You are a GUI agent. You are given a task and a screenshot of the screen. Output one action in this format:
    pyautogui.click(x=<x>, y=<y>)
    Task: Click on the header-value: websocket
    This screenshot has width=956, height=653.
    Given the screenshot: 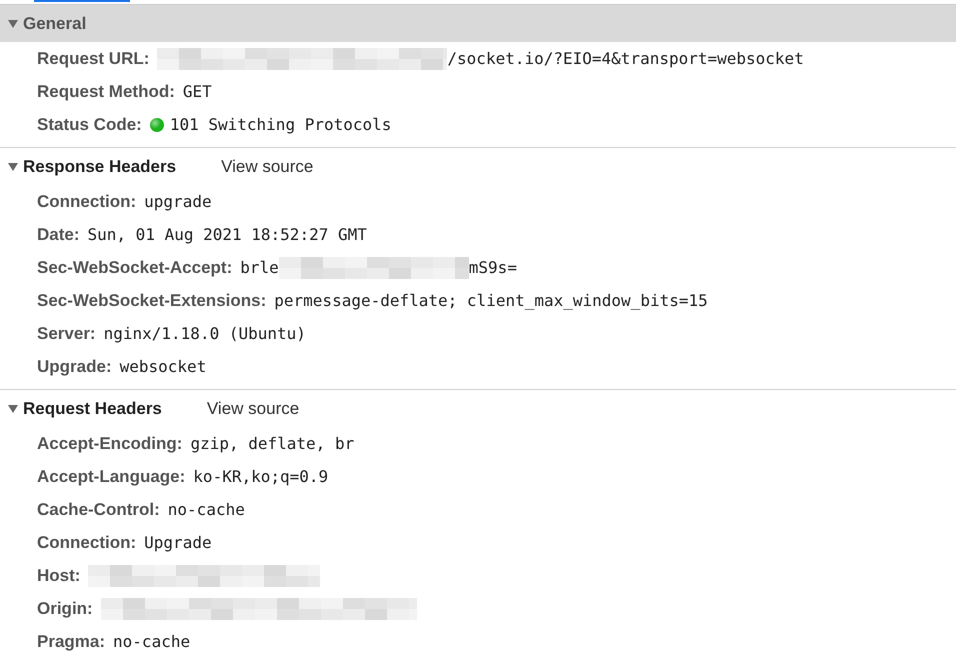 What is the action you would take?
    pyautogui.click(x=163, y=366)
    